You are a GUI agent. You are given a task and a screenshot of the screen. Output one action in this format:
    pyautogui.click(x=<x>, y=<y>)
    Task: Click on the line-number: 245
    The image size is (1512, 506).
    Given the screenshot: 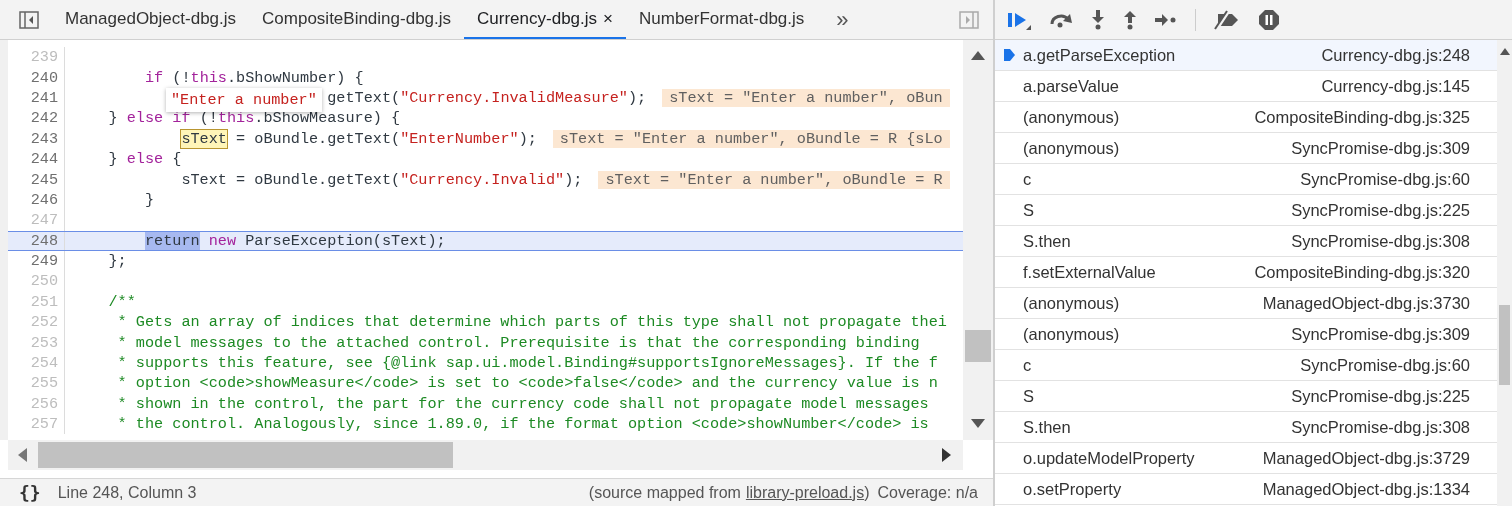 What is the action you would take?
    pyautogui.click(x=36, y=179)
    